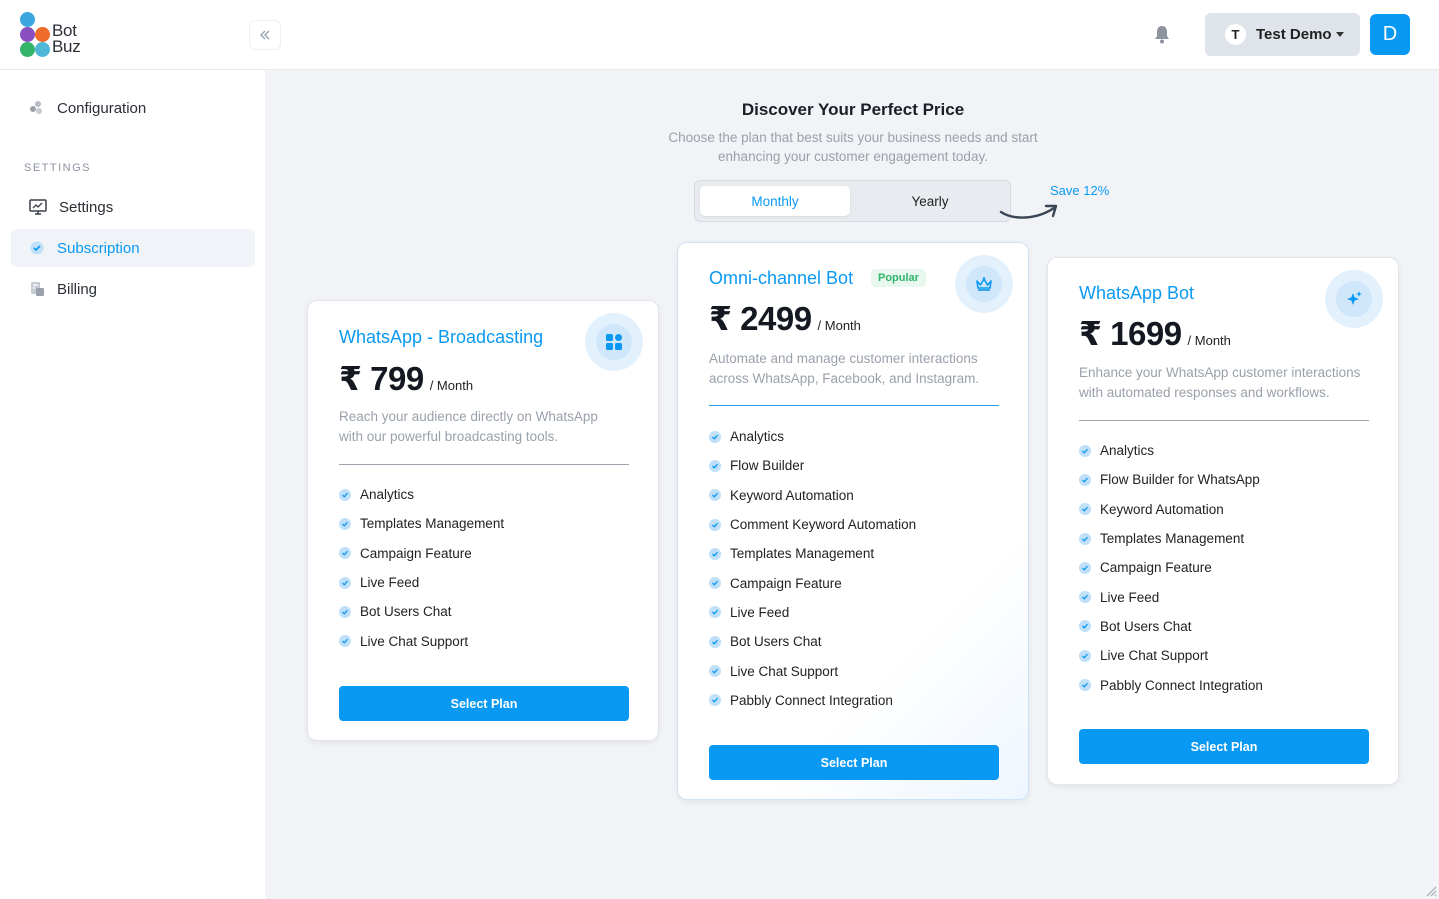  Describe the element at coordinates (1235, 34) in the screenshot. I see `user-avatar: T` at that location.